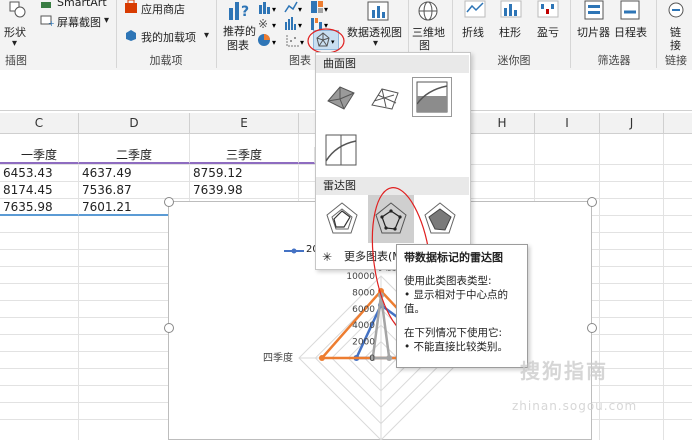  Describe the element at coordinates (244, 123) in the screenshot. I see `column-header-e: E` at that location.